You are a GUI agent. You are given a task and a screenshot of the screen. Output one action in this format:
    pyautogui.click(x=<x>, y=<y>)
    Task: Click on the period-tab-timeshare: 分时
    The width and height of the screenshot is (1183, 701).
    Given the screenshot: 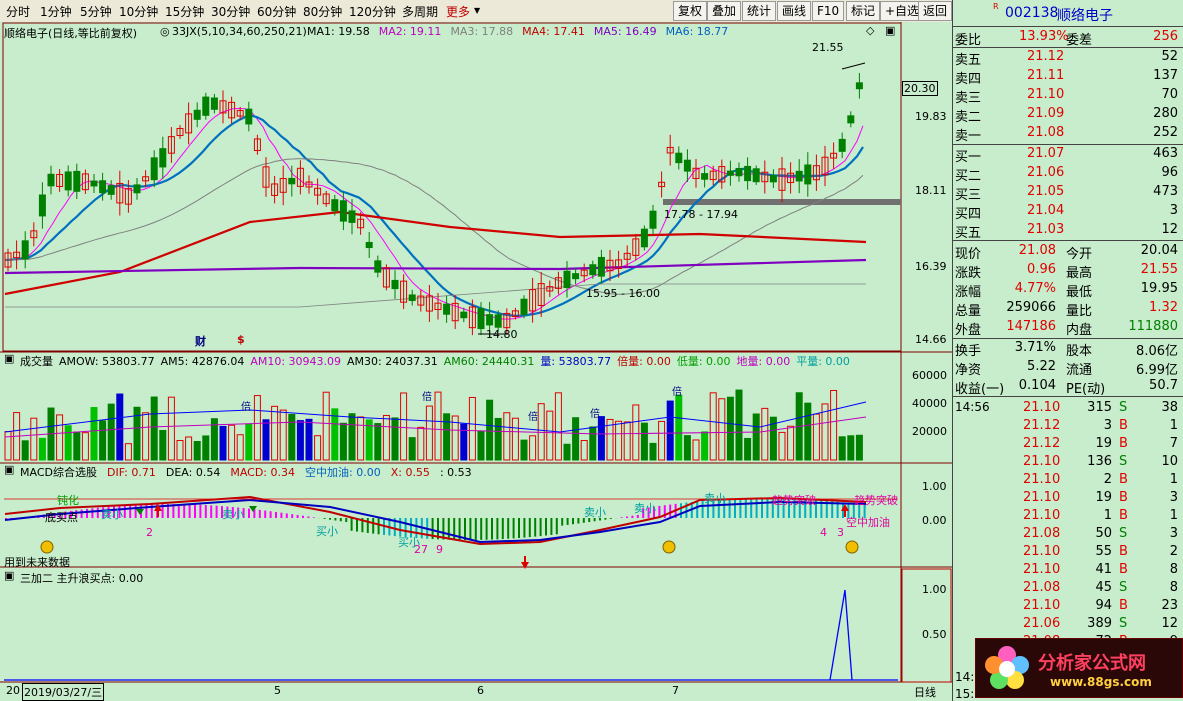 What is the action you would take?
    pyautogui.click(x=18, y=11)
    